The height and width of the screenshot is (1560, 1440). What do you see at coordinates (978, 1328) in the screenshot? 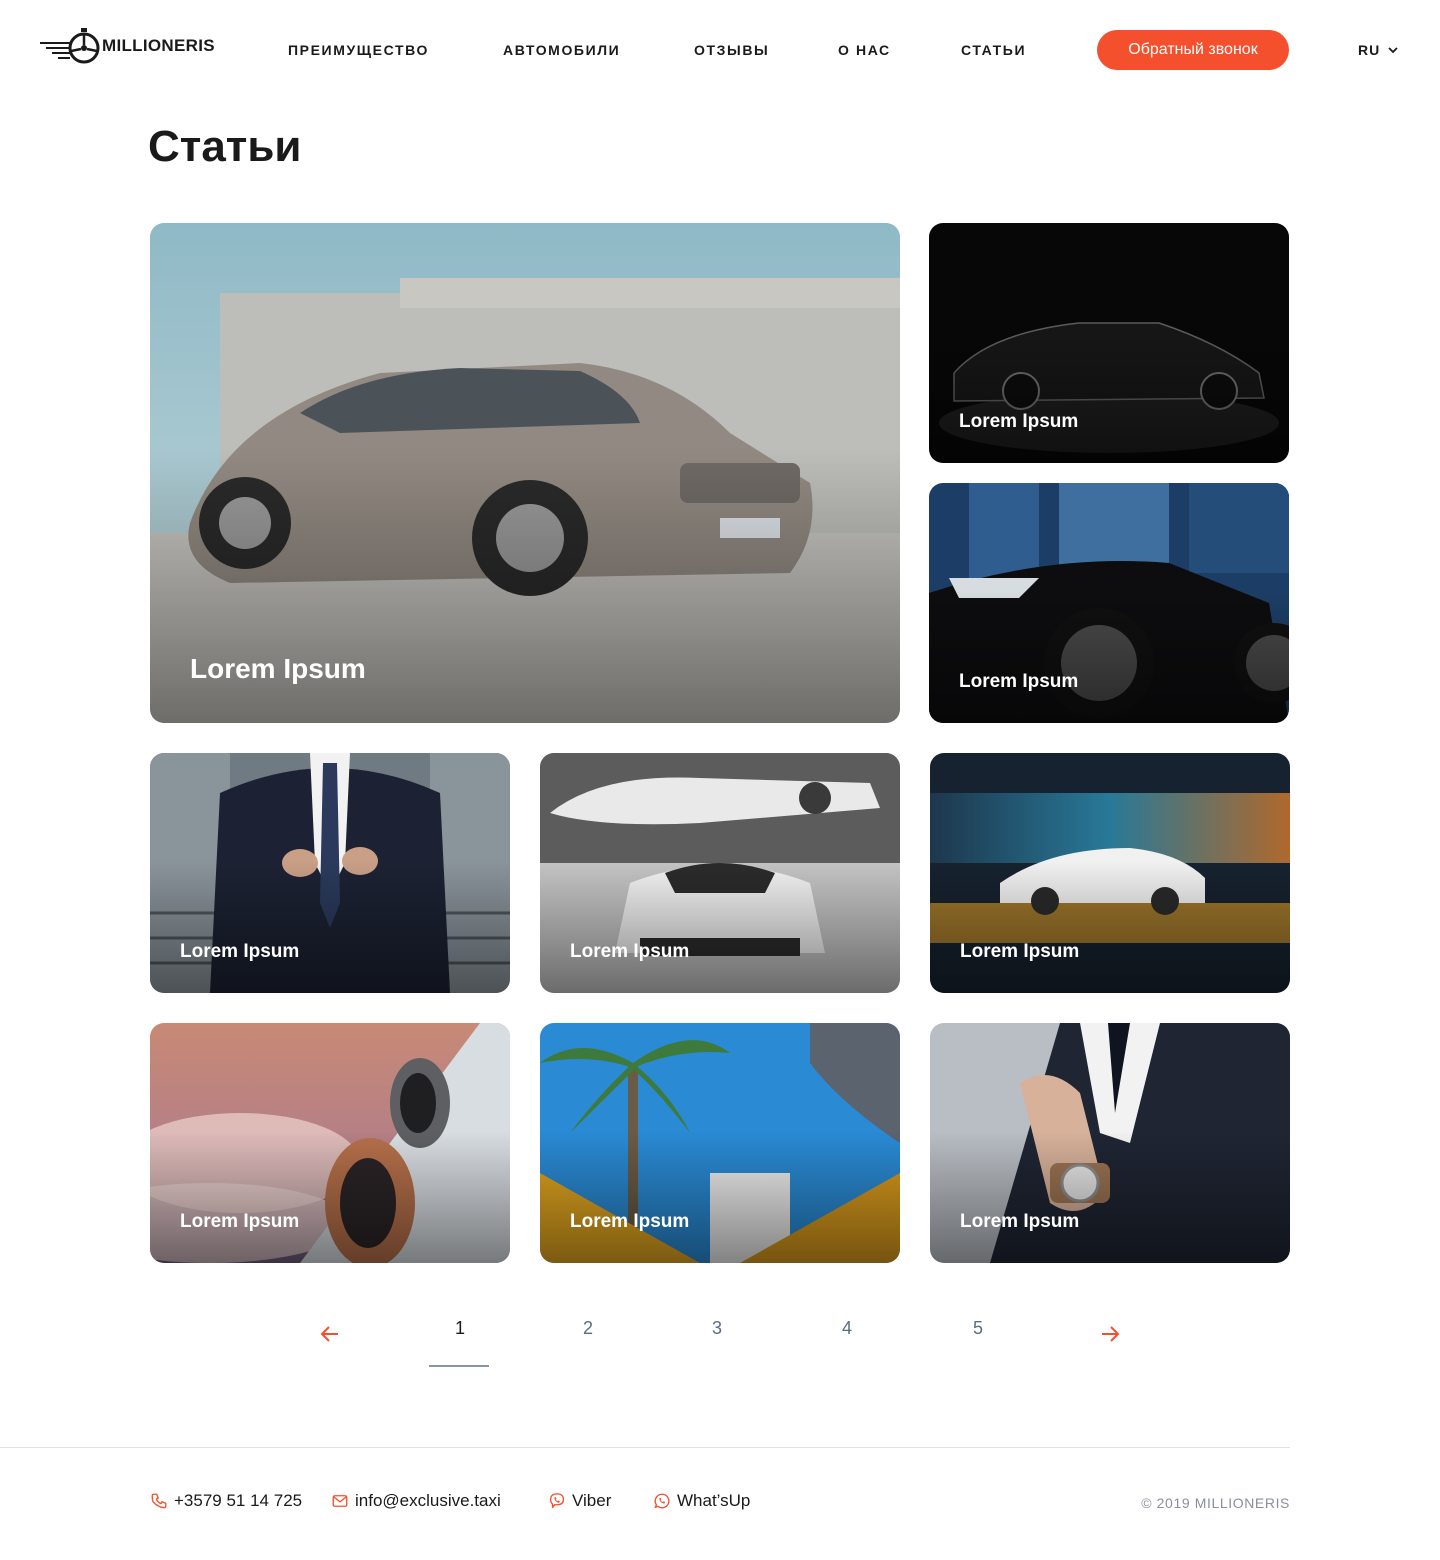
I see `page-5: 5` at bounding box center [978, 1328].